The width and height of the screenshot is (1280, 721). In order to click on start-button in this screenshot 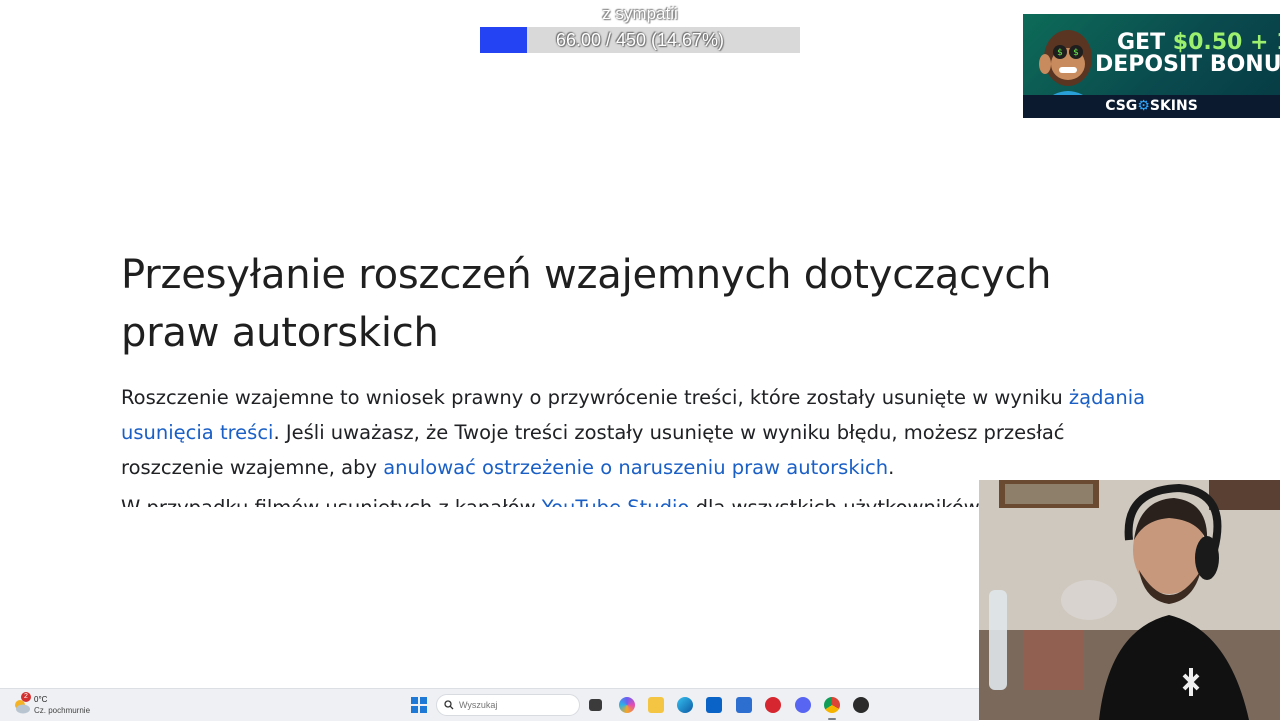, I will do `click(419, 705)`.